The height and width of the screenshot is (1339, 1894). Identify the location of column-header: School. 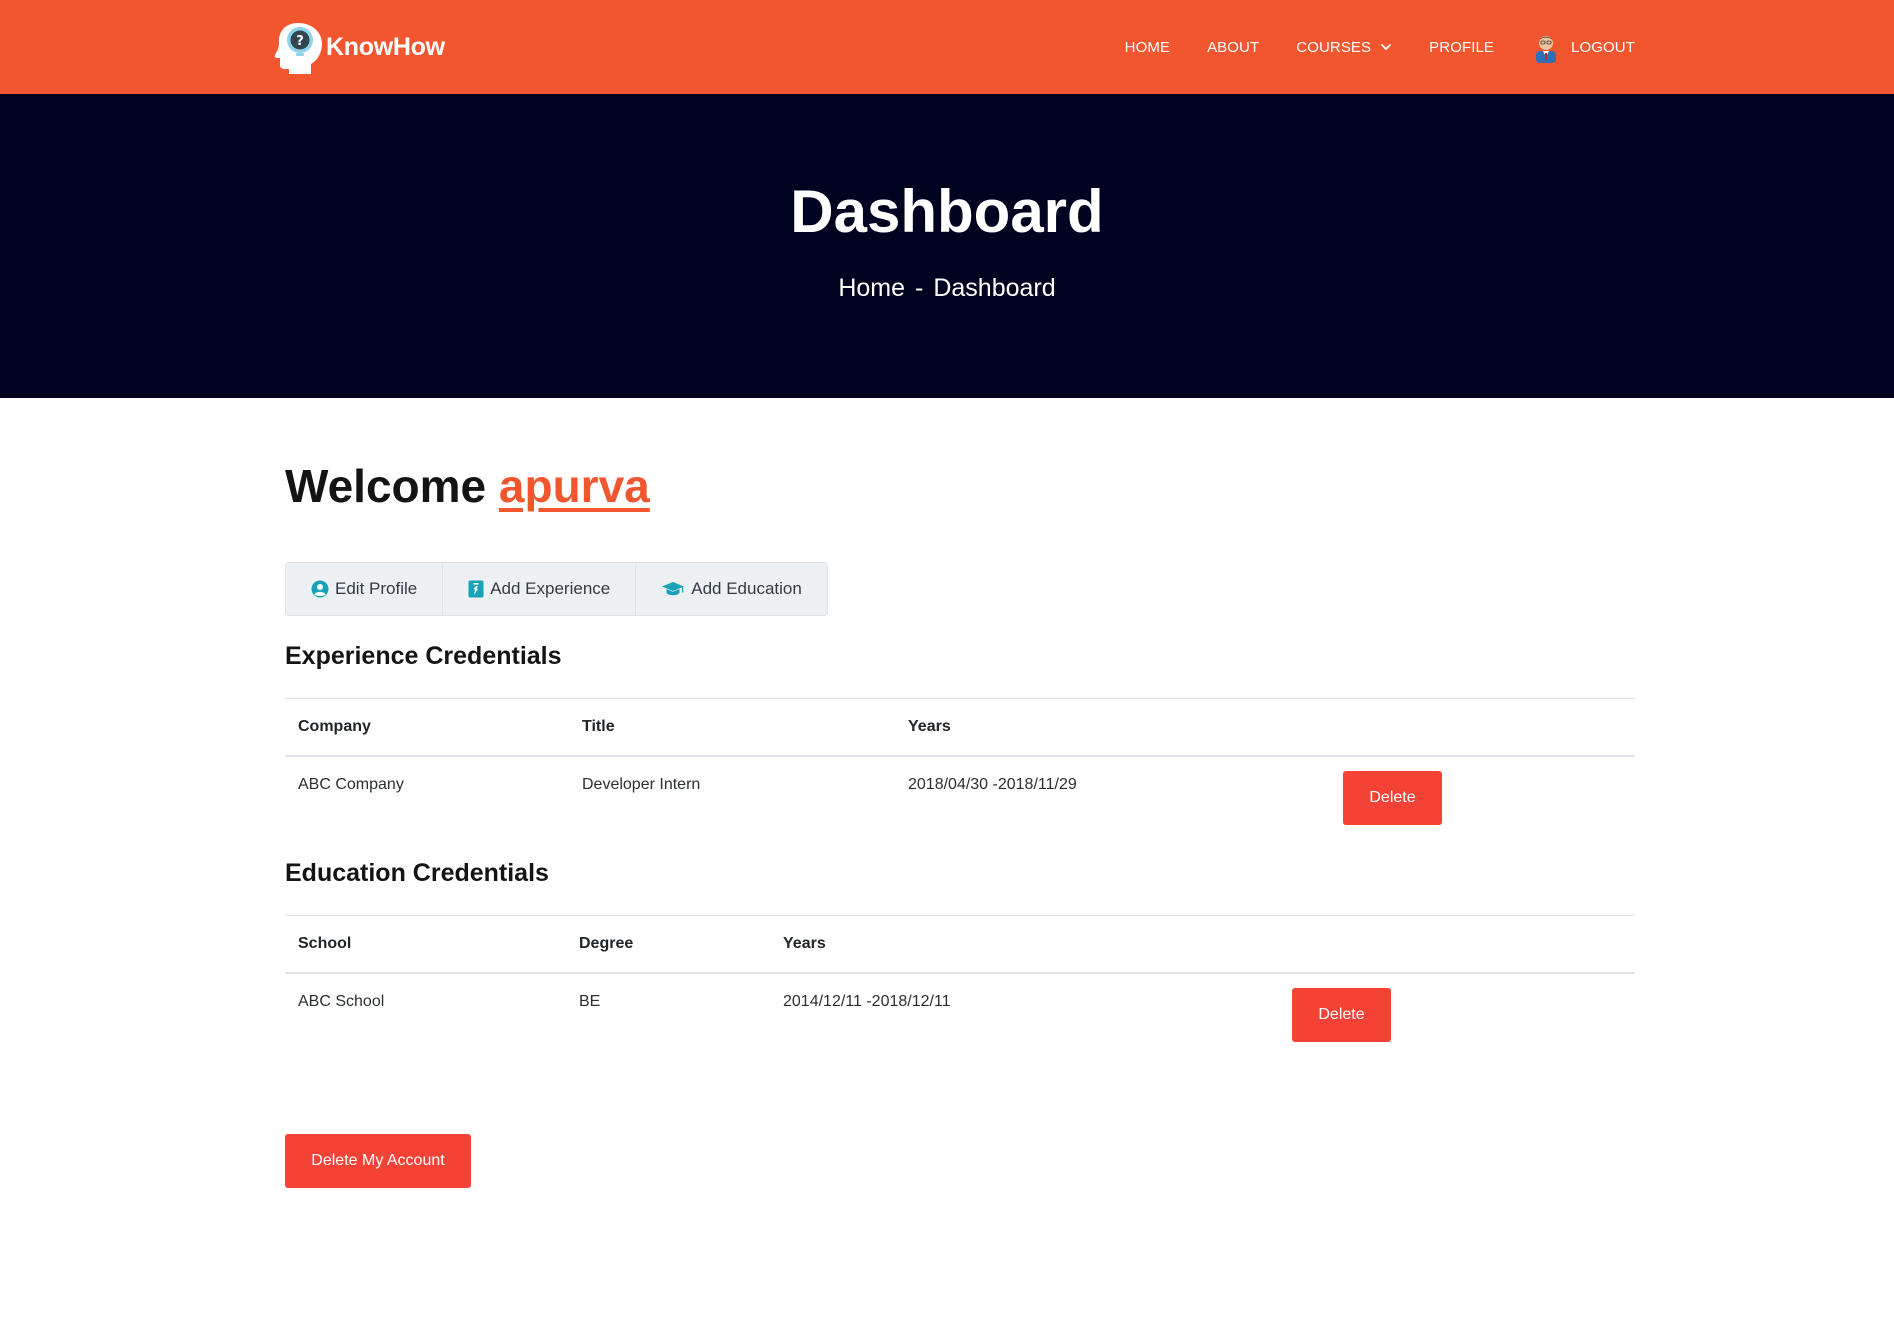
(425, 944).